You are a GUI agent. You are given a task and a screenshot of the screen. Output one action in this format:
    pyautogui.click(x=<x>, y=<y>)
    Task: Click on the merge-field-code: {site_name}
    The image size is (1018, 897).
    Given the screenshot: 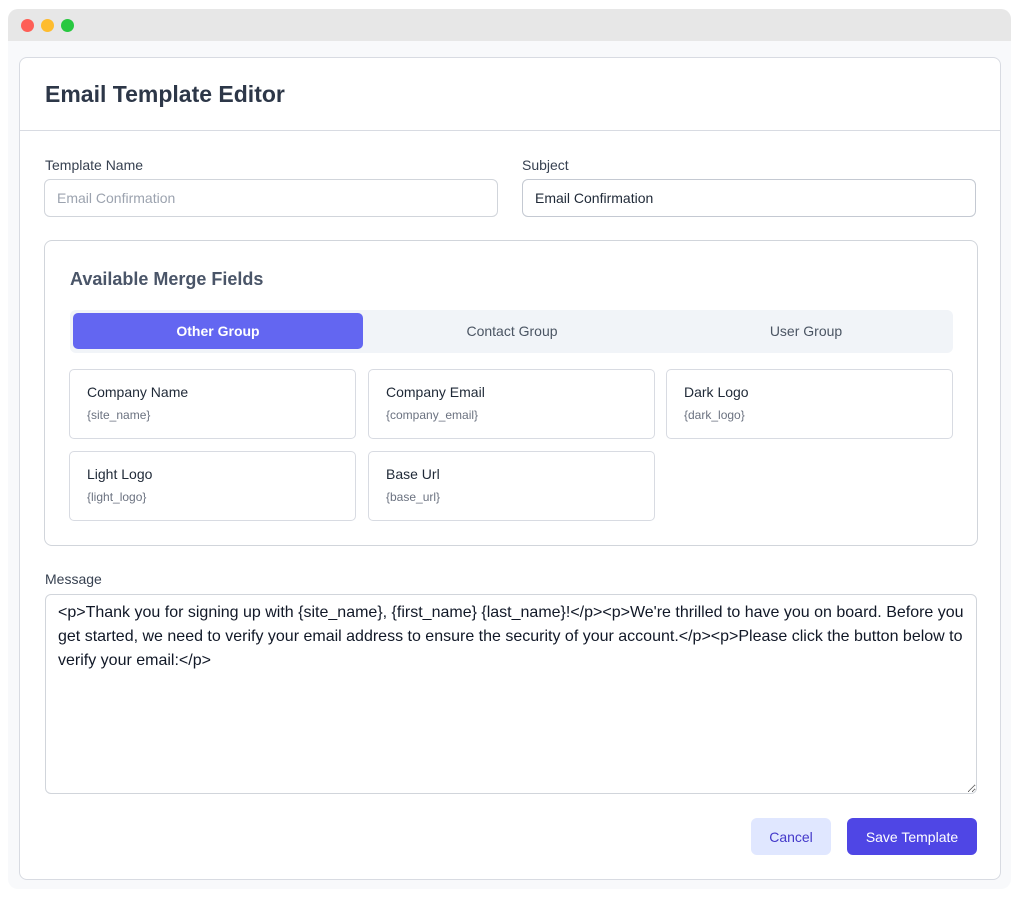 What is the action you would take?
    pyautogui.click(x=119, y=415)
    